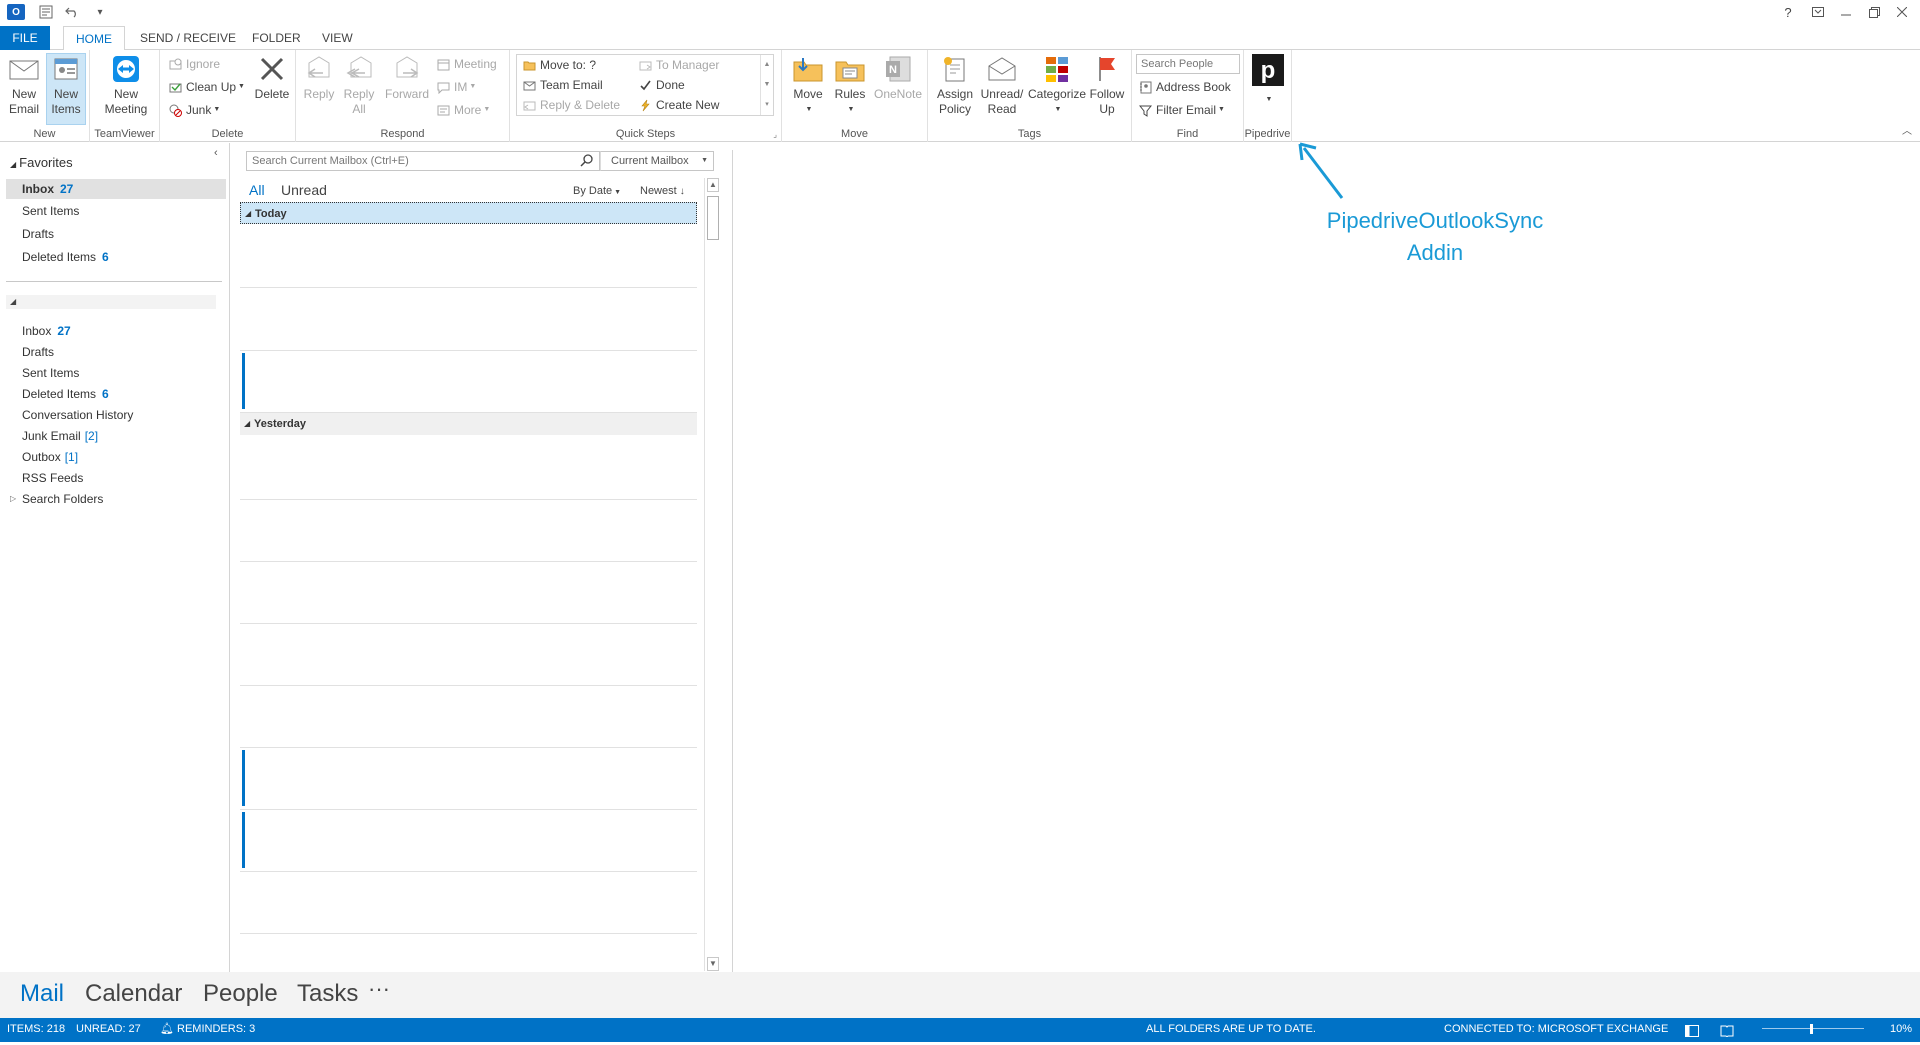 This screenshot has height=1045, width=1920. What do you see at coordinates (732, 561) in the screenshot?
I see `reading-pane-divider` at bounding box center [732, 561].